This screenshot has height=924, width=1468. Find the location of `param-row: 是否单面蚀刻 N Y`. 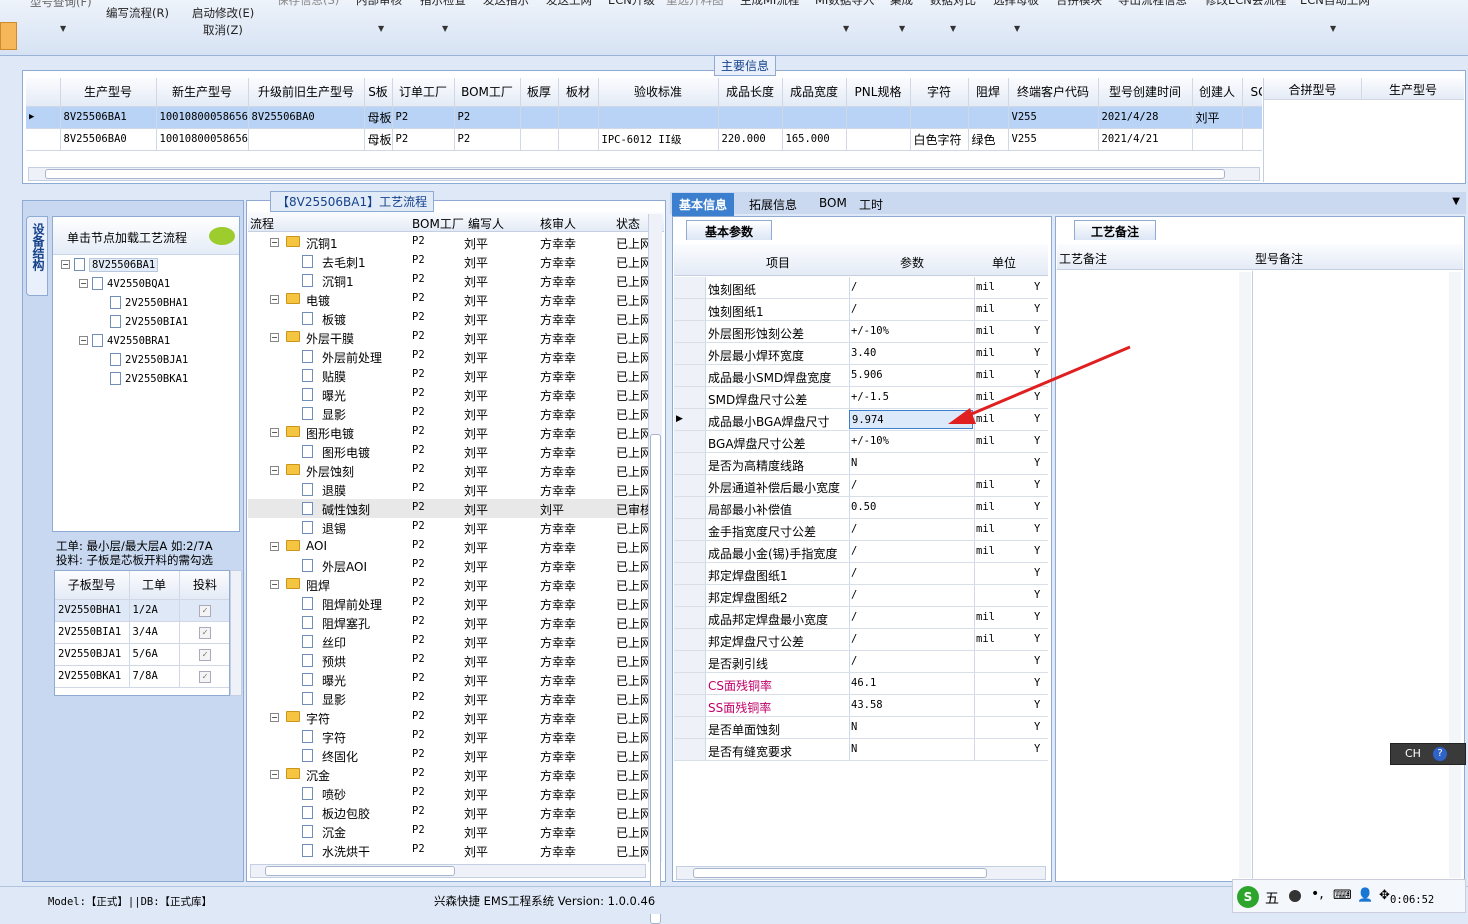

param-row: 是否单面蚀刻 N Y is located at coordinates (861, 728).